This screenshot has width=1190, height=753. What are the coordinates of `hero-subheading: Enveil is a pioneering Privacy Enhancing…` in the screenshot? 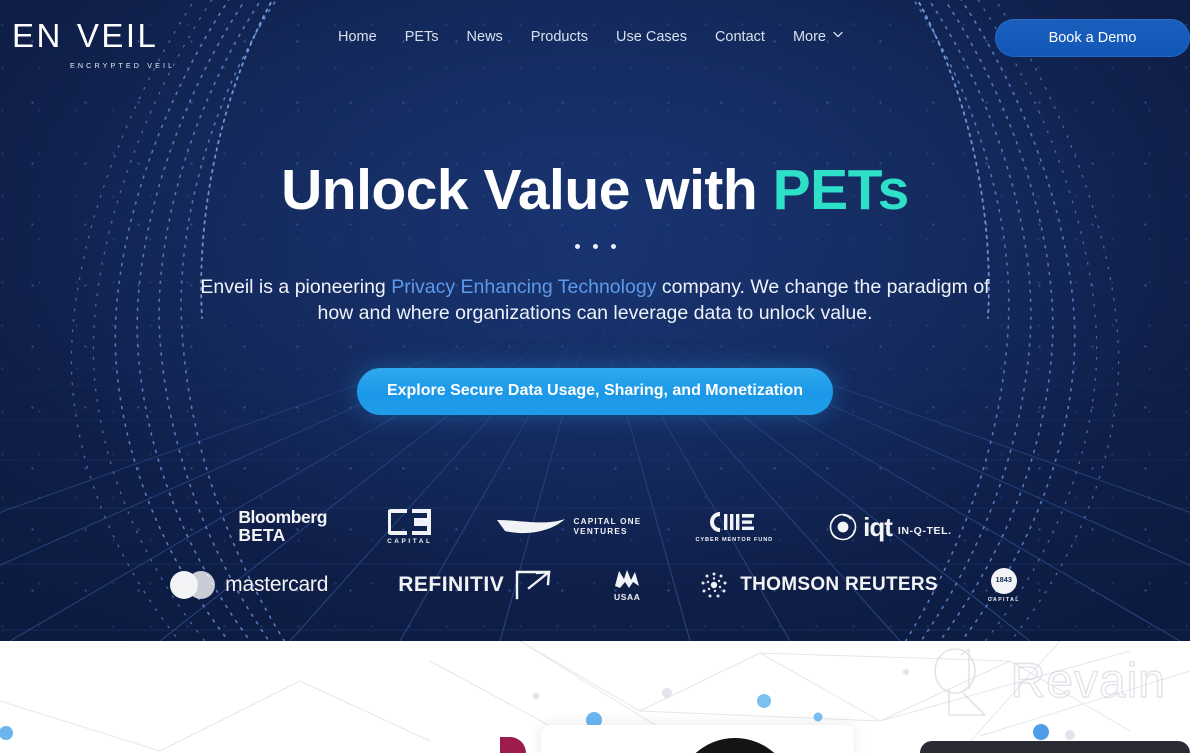 It's located at (595, 300).